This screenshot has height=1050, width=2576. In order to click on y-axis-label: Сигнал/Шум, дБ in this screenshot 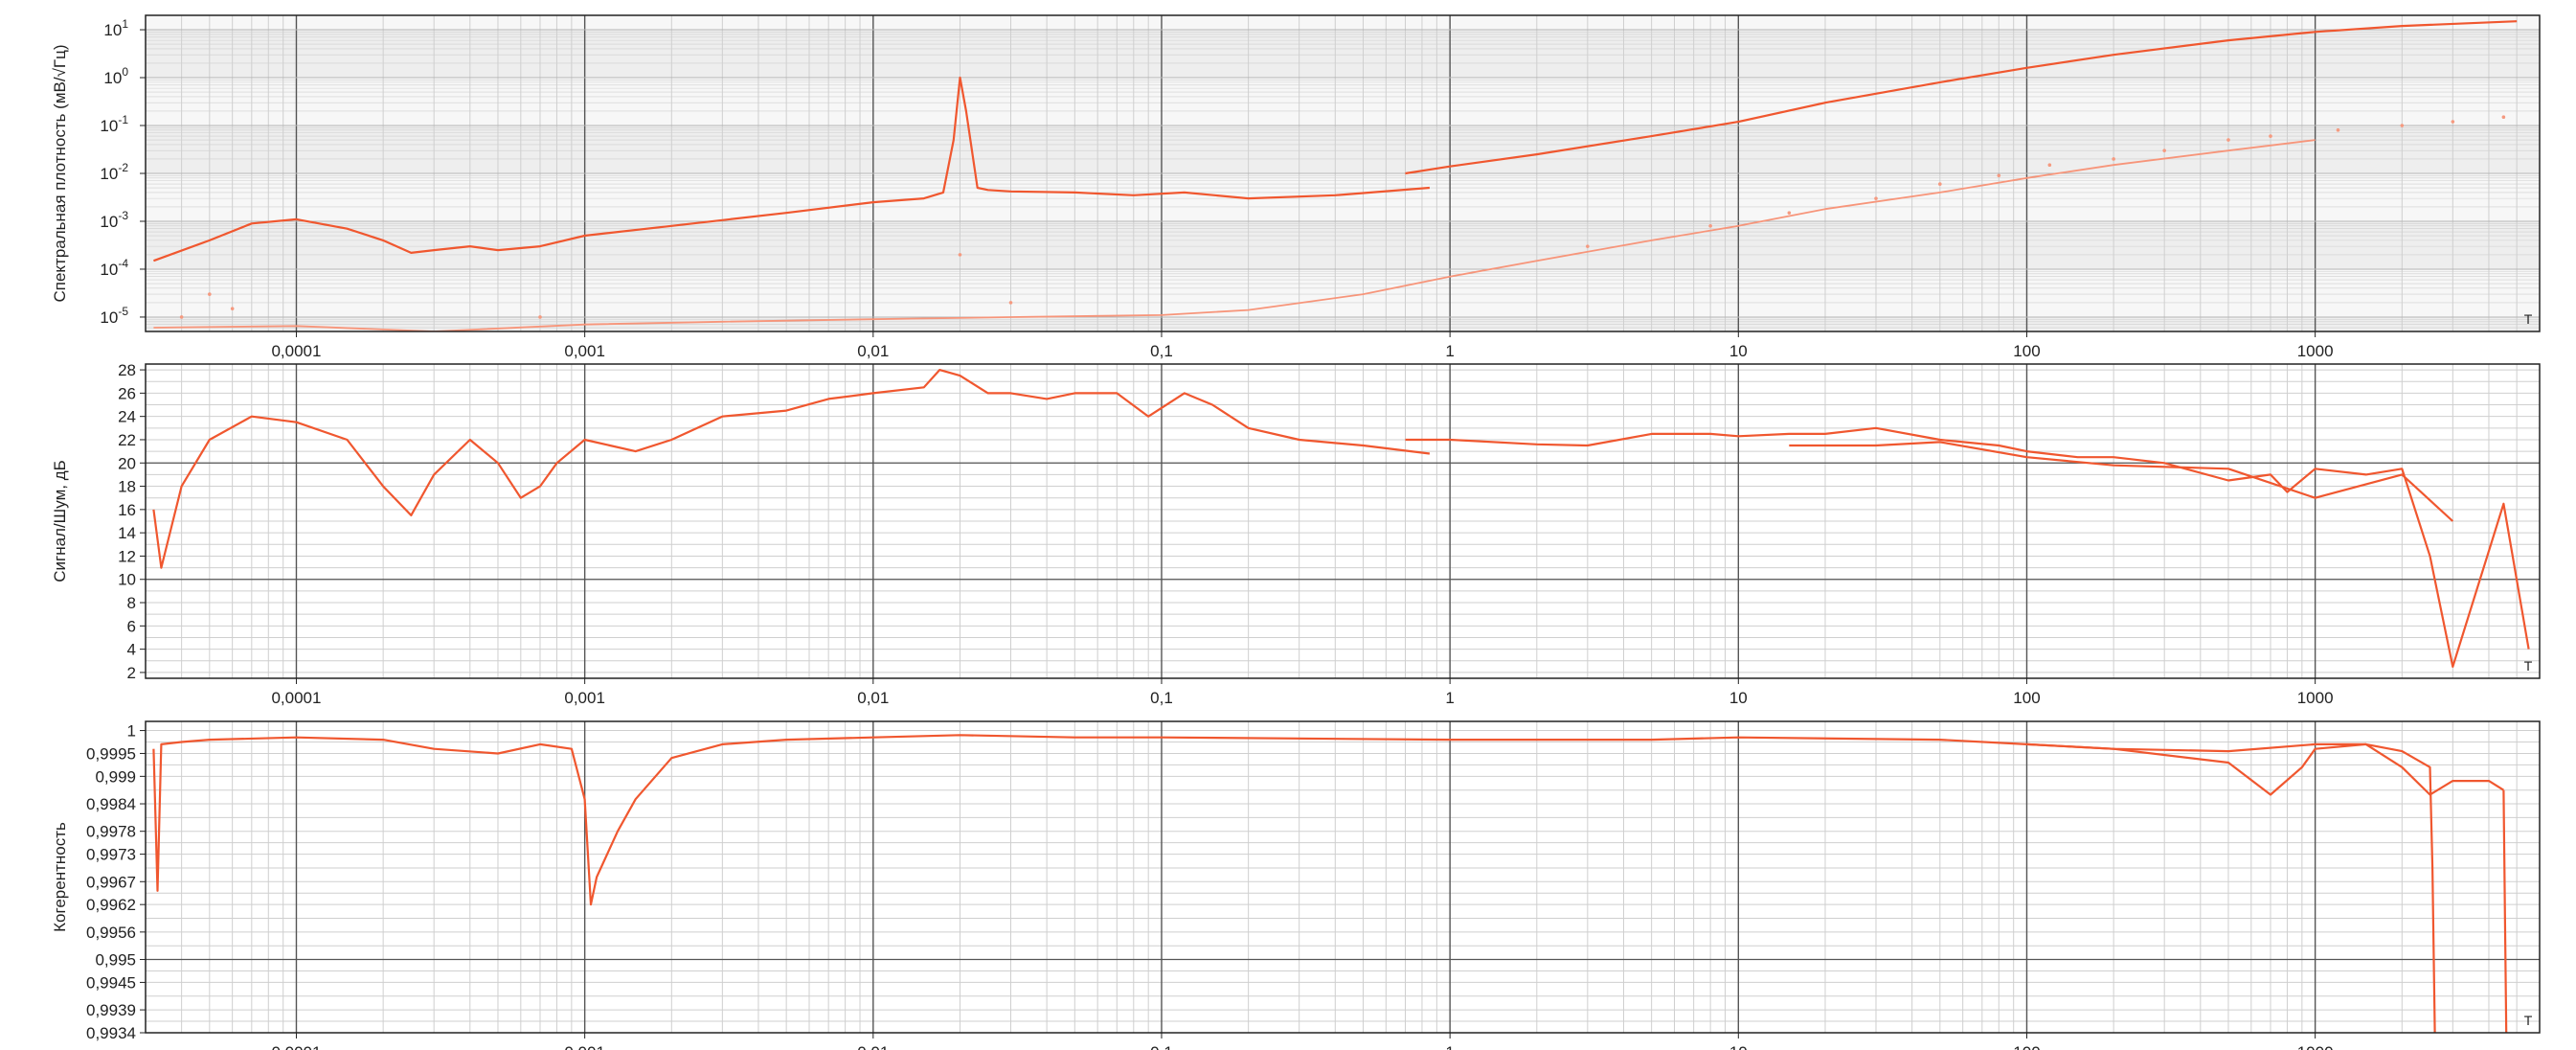, I will do `click(60, 521)`.